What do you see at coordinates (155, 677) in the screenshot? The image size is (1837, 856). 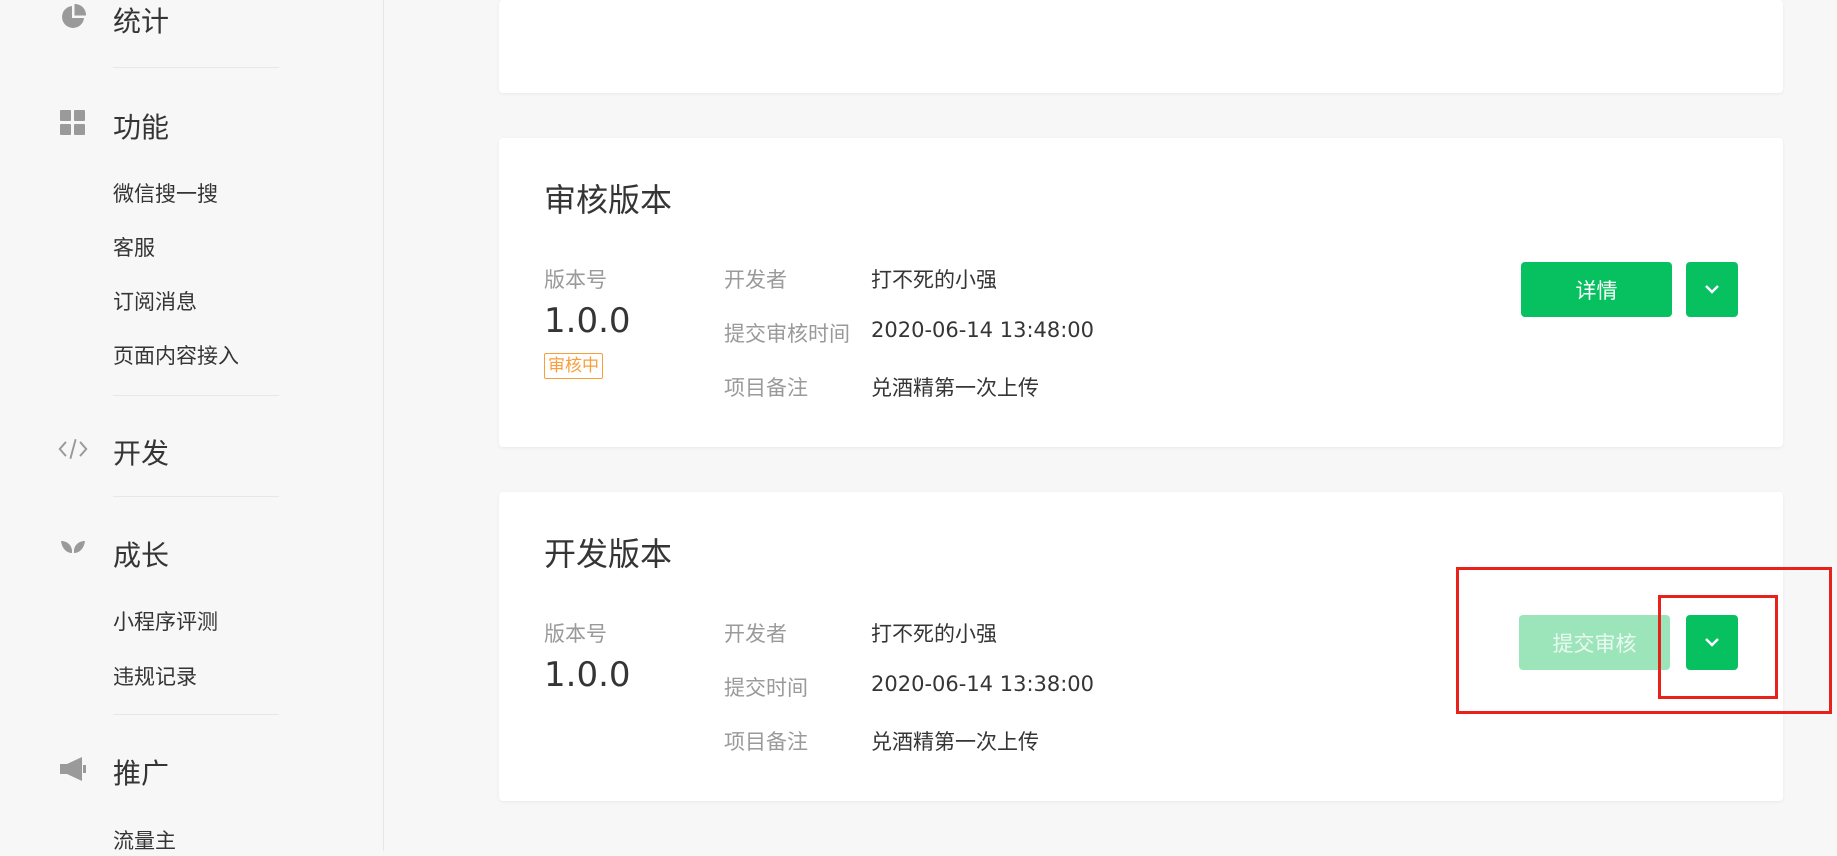 I see `nav-item-violations: 违规记录` at bounding box center [155, 677].